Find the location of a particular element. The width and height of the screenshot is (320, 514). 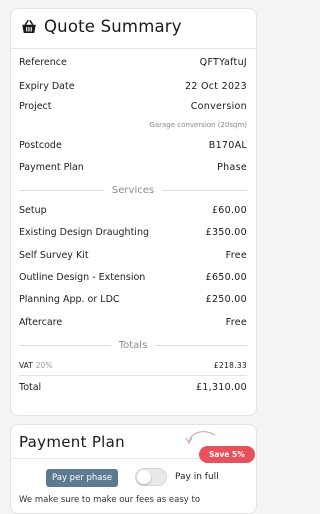

services-heading: Services is located at coordinates (133, 190).